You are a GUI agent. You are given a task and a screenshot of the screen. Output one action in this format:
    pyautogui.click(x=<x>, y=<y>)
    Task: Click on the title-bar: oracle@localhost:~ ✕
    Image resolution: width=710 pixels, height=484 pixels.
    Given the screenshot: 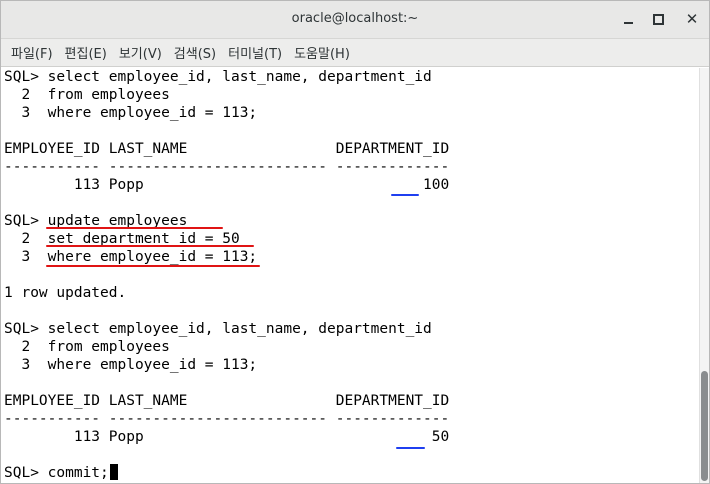 What is the action you would take?
    pyautogui.click(x=355, y=20)
    